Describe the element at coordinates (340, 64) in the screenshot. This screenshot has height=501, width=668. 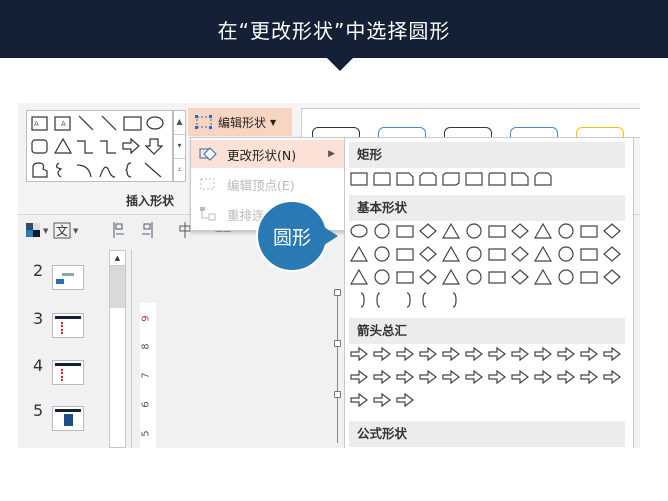
I see `banner-pointer` at that location.